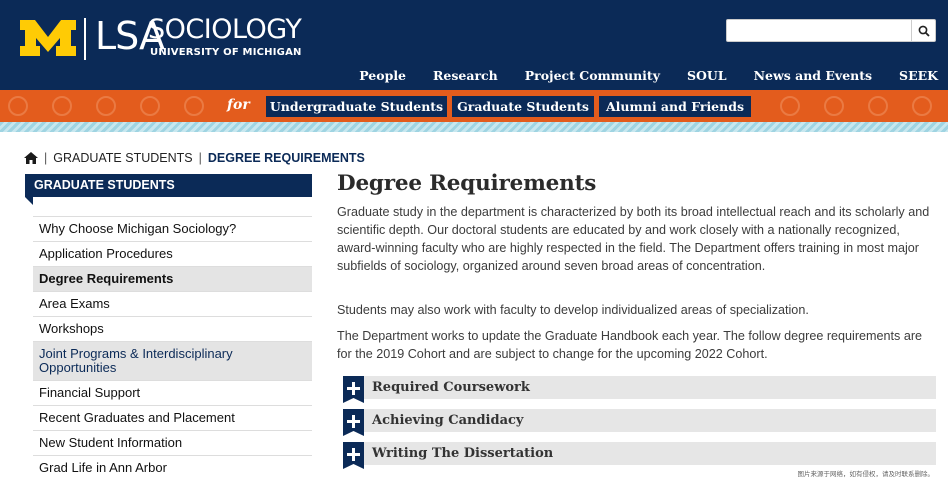  Describe the element at coordinates (172, 253) in the screenshot. I see `sidebar-item-application-procedures: Application Procedures` at that location.